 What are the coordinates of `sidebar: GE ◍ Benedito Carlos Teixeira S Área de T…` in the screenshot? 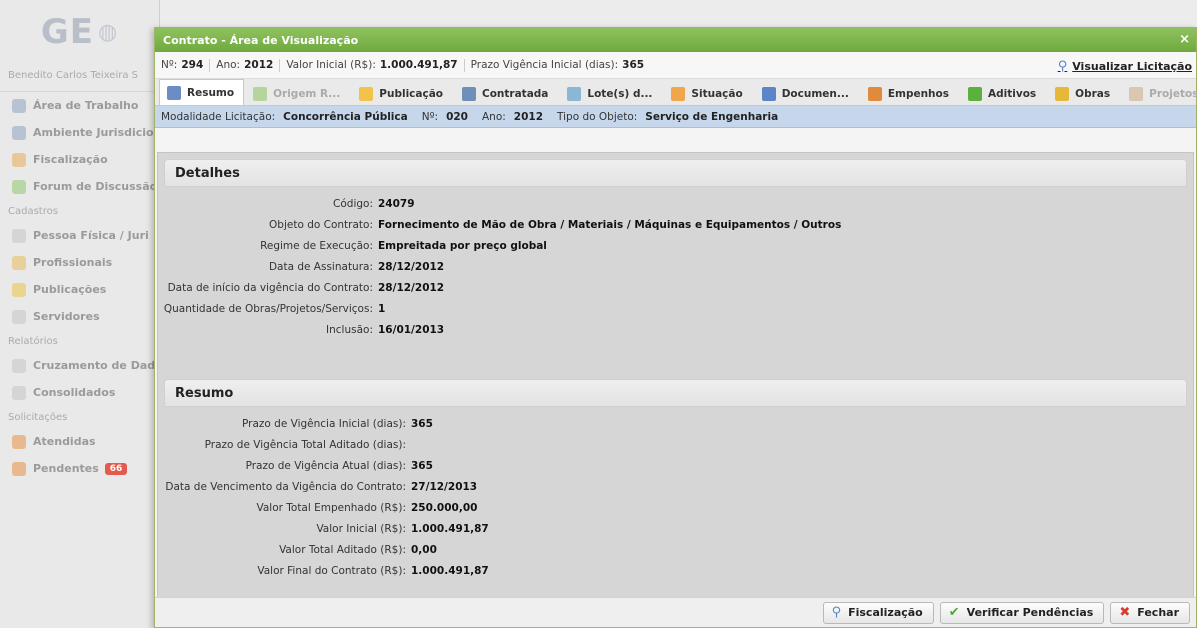 It's located at (80, 314).